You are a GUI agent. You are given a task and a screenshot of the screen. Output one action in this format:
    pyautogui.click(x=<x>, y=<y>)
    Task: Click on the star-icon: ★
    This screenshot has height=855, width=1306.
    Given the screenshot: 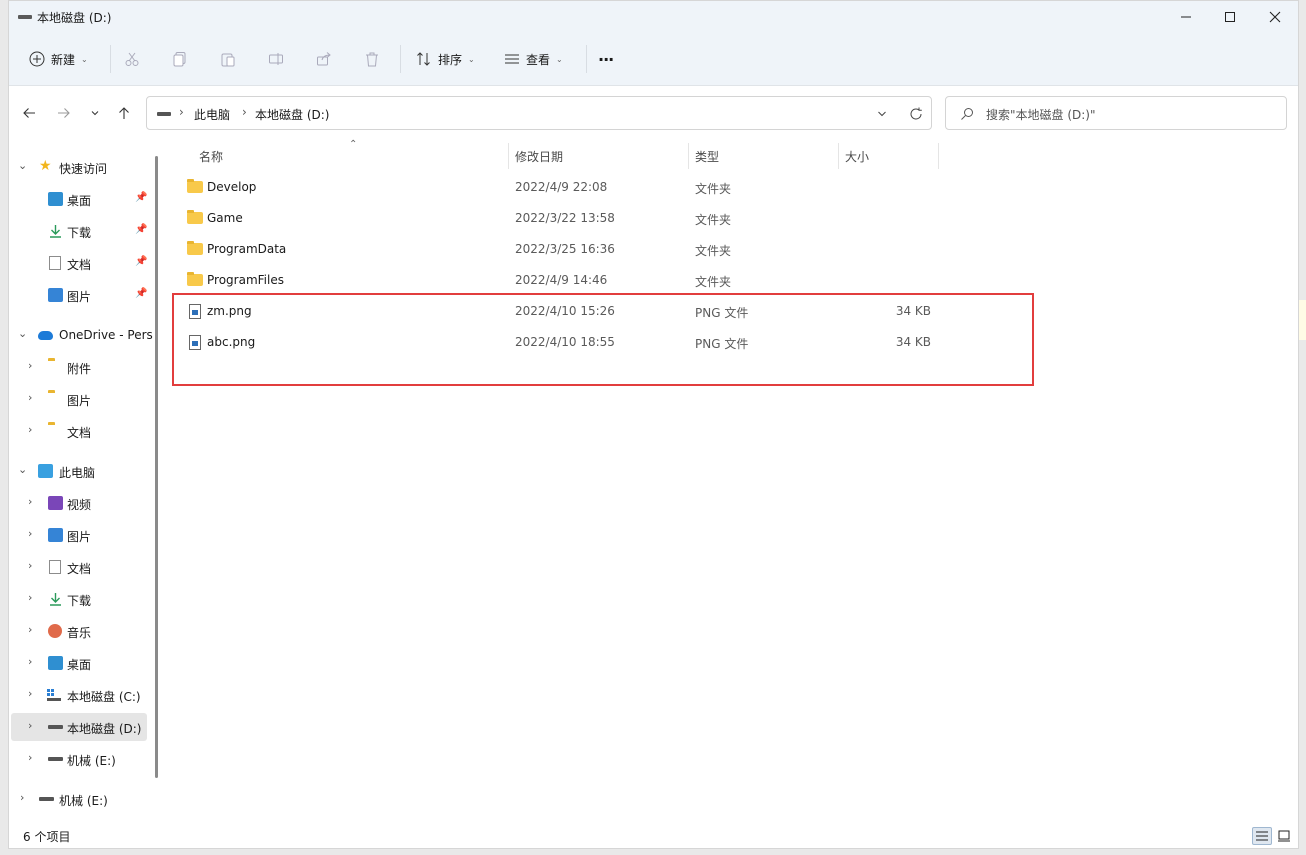 What is the action you would take?
    pyautogui.click(x=45, y=166)
    